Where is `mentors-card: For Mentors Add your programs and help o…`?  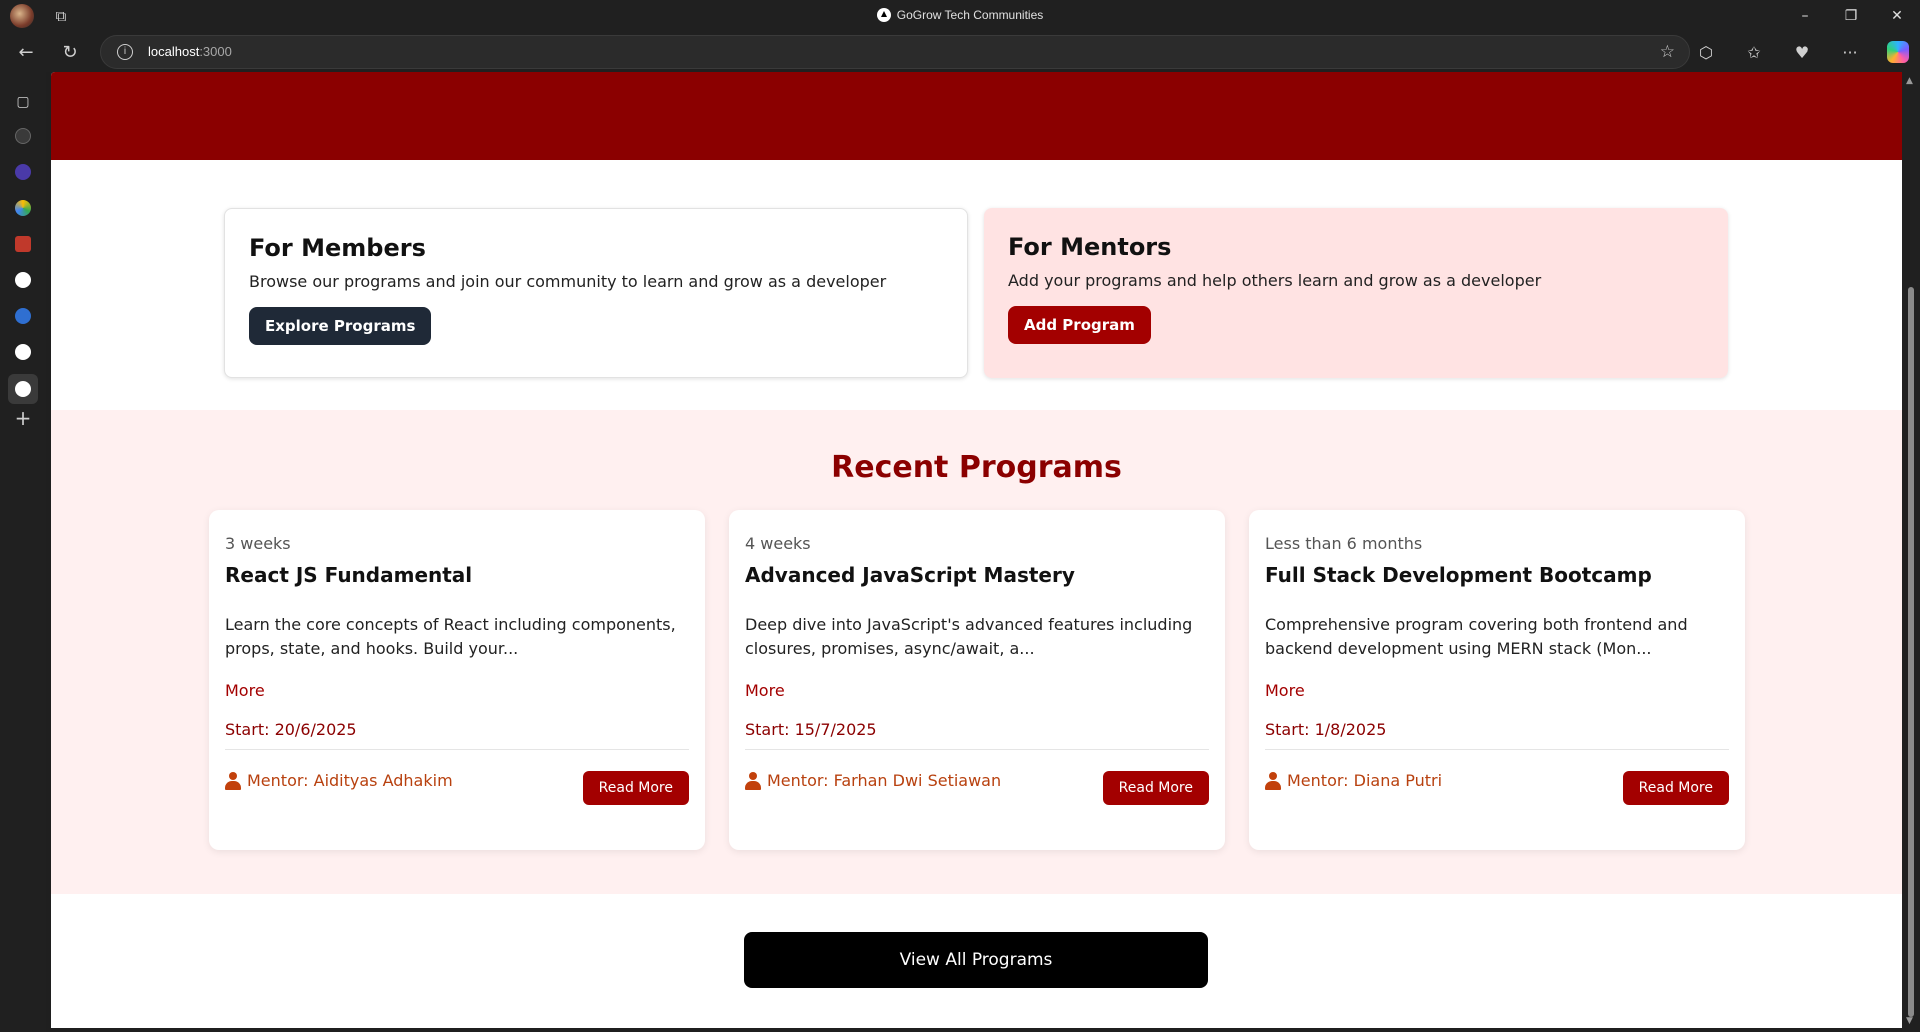 mentors-card: For Mentors Add your programs and help o… is located at coordinates (1356, 293).